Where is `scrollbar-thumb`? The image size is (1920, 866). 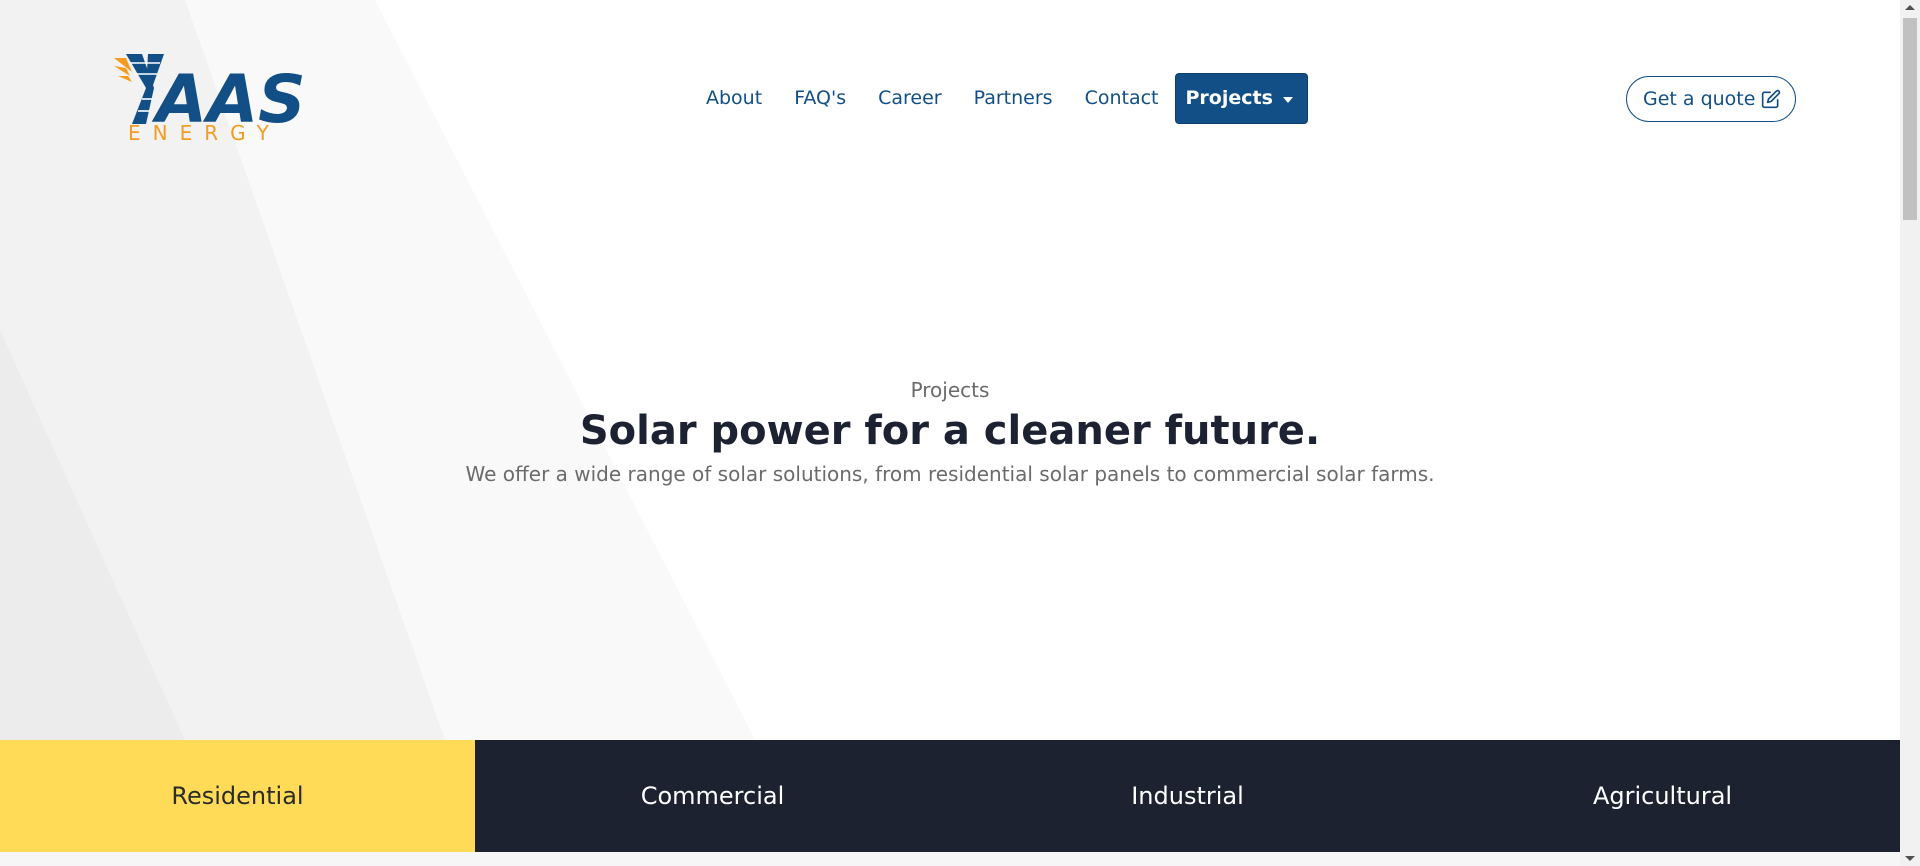 scrollbar-thumb is located at coordinates (1910, 119).